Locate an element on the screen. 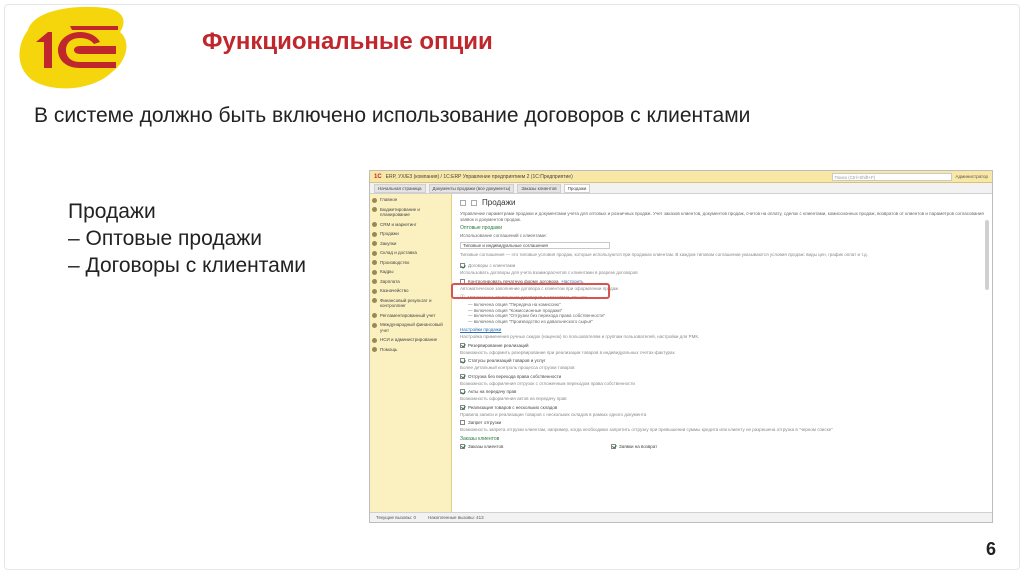 The height and width of the screenshot is (574, 1024). sidebar-item: НСИ и администрирование is located at coordinates (410, 340).